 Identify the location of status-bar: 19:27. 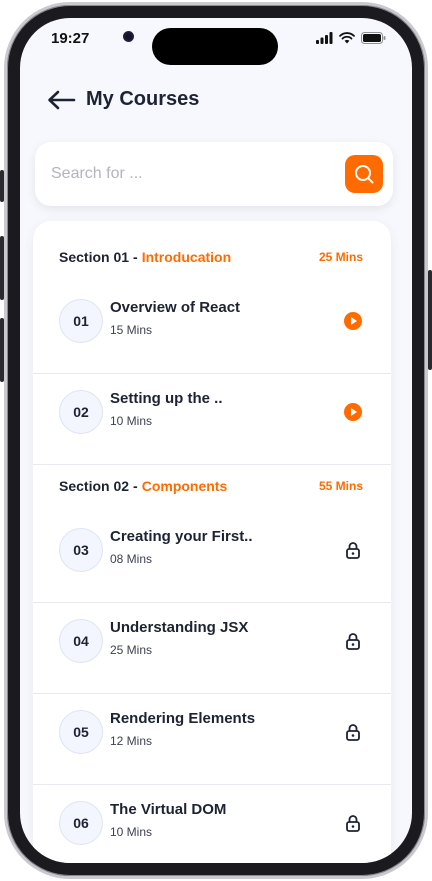
(216, 42).